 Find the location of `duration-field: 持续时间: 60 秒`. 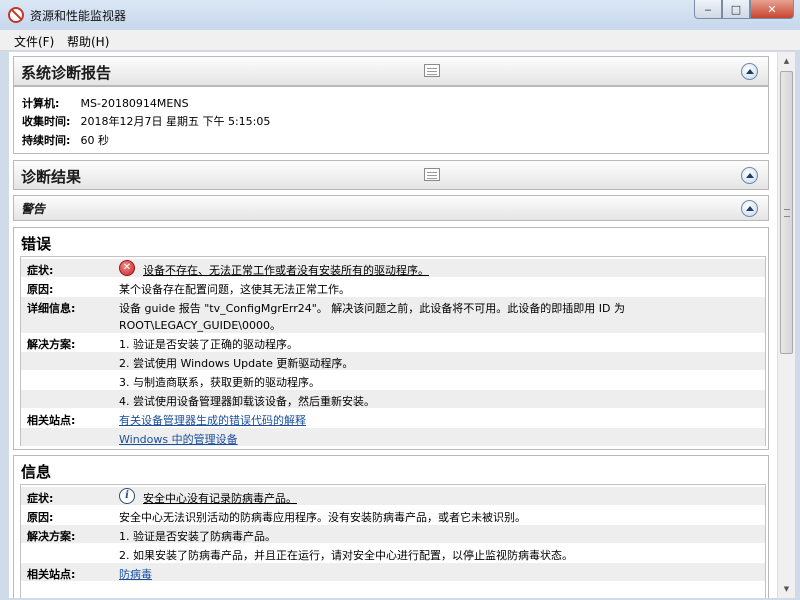

duration-field: 持续时间: 60 秒 is located at coordinates (65, 140).